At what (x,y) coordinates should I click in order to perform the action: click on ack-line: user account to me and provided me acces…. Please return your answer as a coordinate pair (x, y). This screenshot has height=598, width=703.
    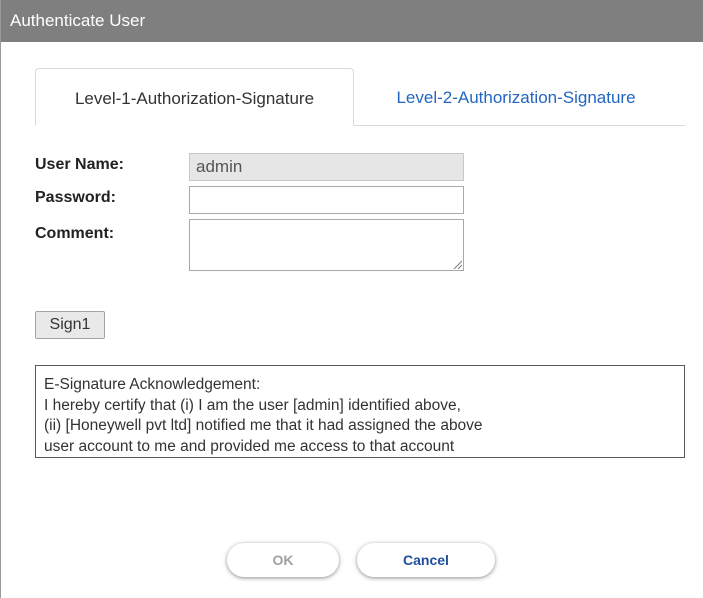
    Looking at the image, I should click on (249, 446).